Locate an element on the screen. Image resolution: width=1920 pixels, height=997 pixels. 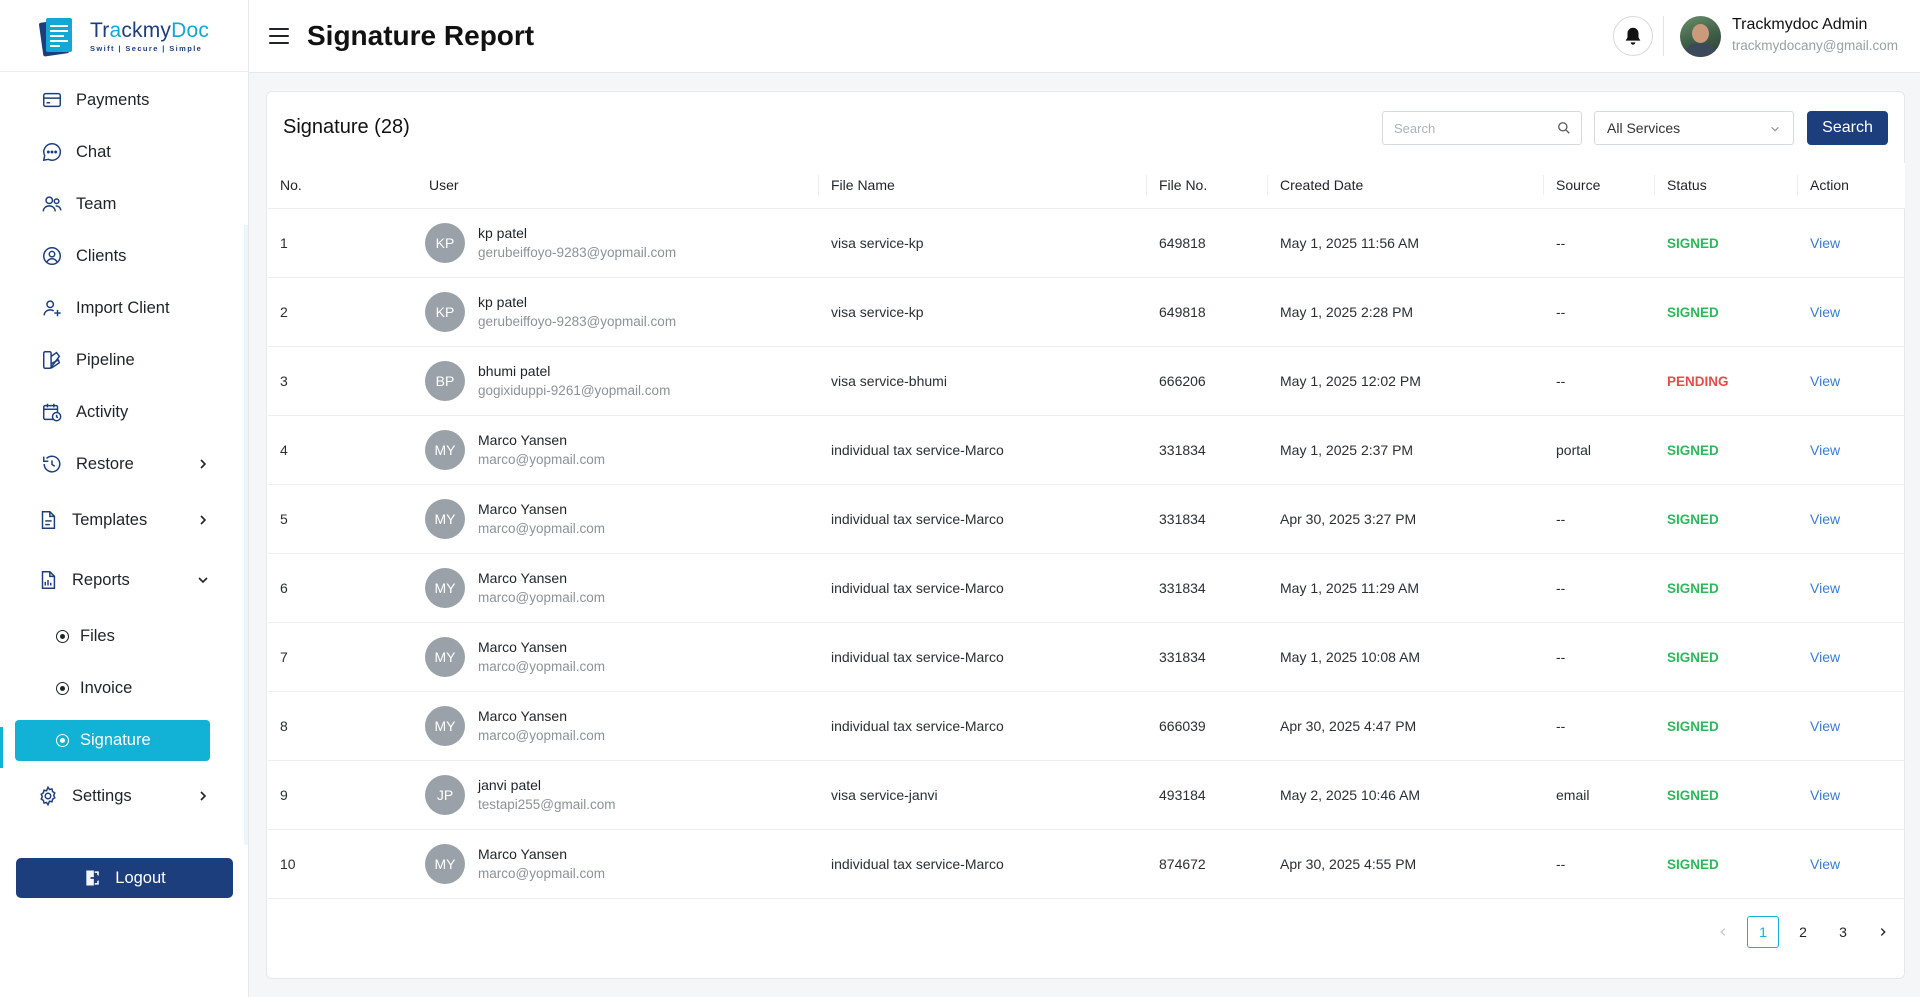
cell-created-date: May 1, 2025 10:08 AM is located at coordinates (1350, 656).